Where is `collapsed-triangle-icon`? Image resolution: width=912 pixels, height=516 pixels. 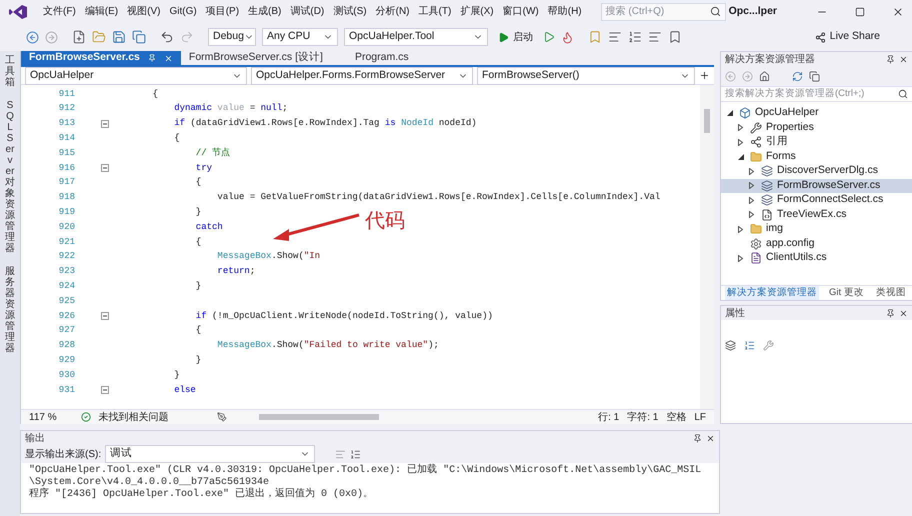
collapsed-triangle-icon is located at coordinates (740, 258).